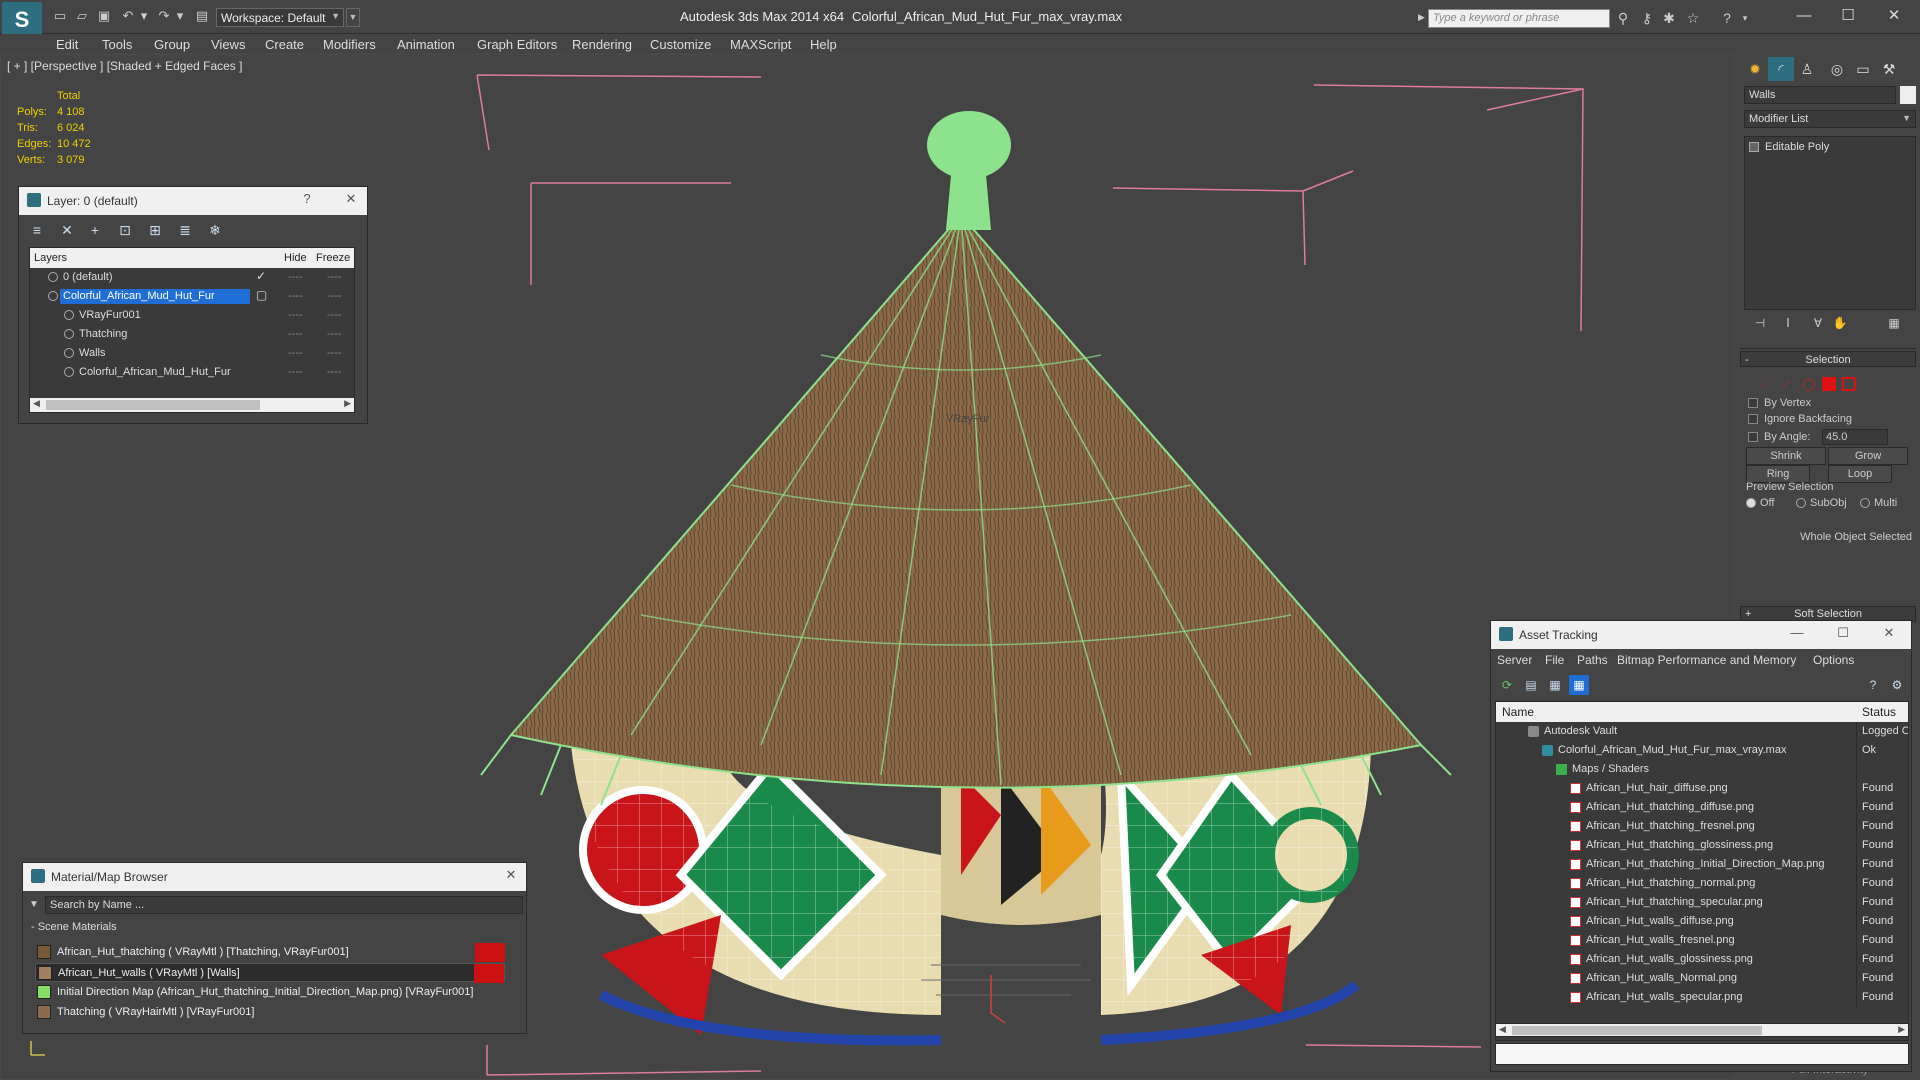 The image size is (1920, 1080). What do you see at coordinates (1555, 685) in the screenshot?
I see `thumbnail-view-icon: ▦` at bounding box center [1555, 685].